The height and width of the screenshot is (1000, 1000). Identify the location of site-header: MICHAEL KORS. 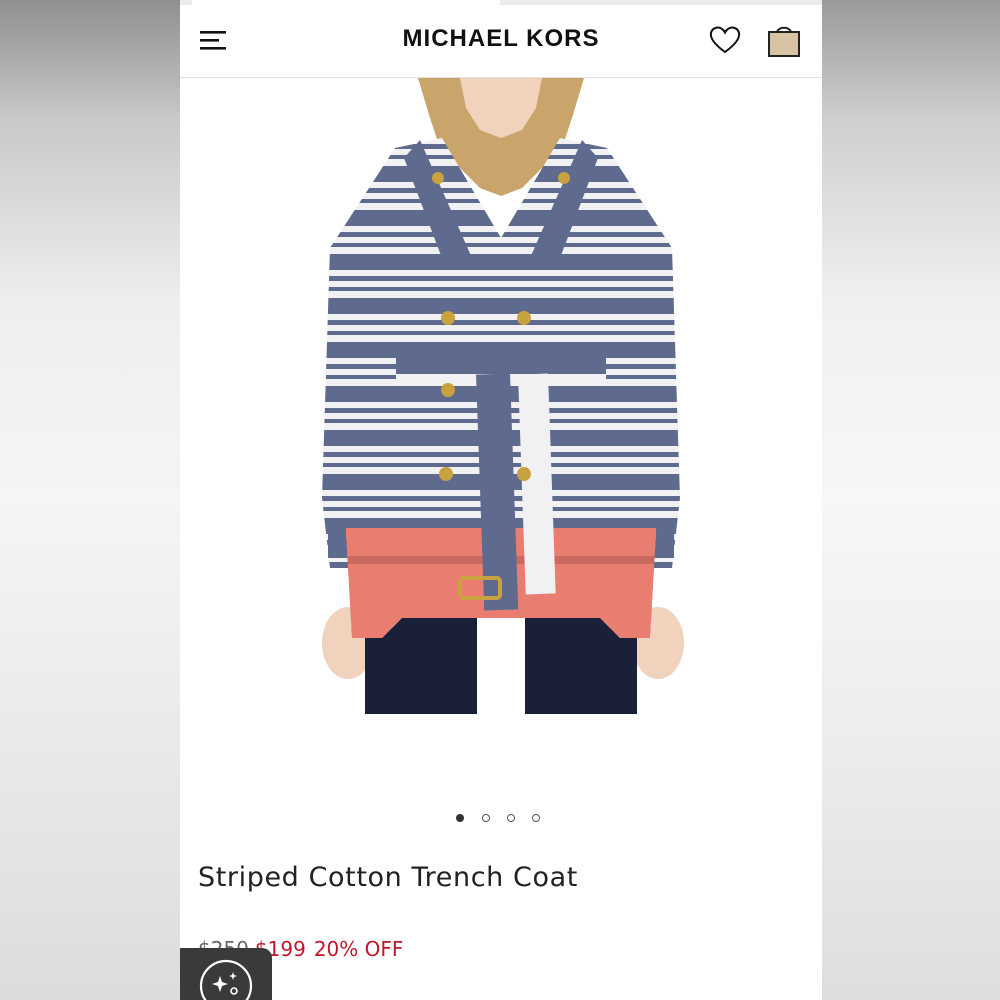
(501, 41).